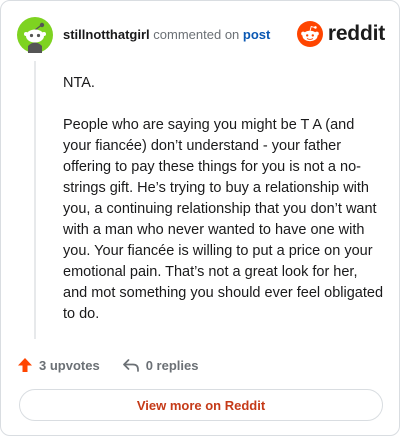 Image resolution: width=400 pixels, height=436 pixels. I want to click on upvote-count: 3 upvotes, so click(69, 365).